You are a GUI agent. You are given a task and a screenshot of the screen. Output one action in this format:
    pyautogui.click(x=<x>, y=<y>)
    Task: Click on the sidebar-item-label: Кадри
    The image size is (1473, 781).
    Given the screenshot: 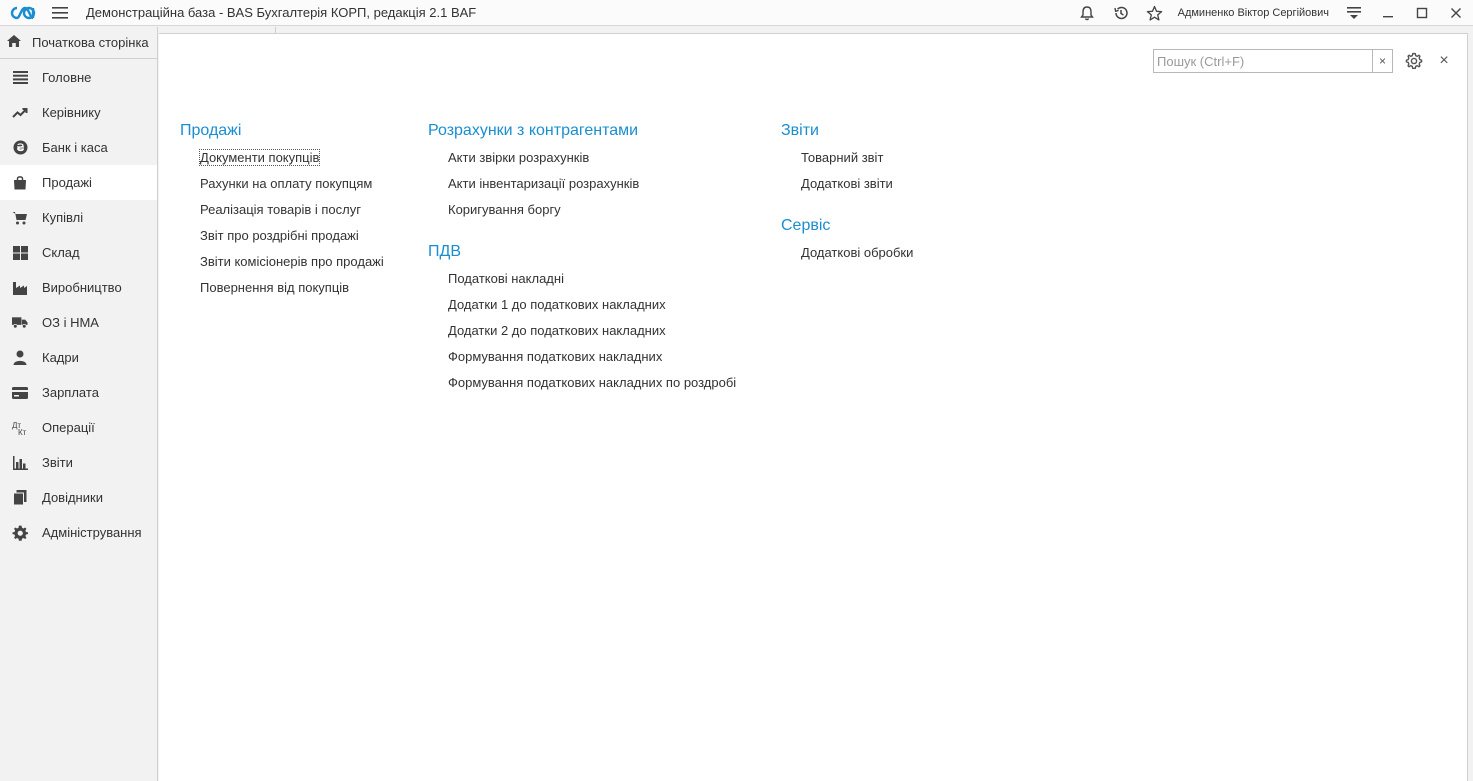 What is the action you would take?
    pyautogui.click(x=60, y=357)
    